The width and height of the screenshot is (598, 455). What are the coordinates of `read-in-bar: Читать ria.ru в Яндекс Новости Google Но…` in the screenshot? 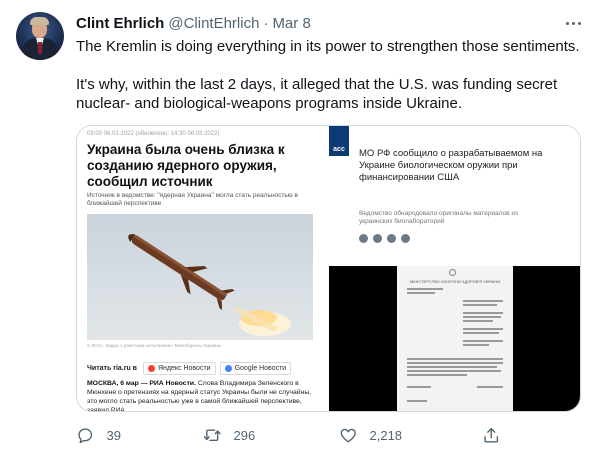 It's located at (191, 368).